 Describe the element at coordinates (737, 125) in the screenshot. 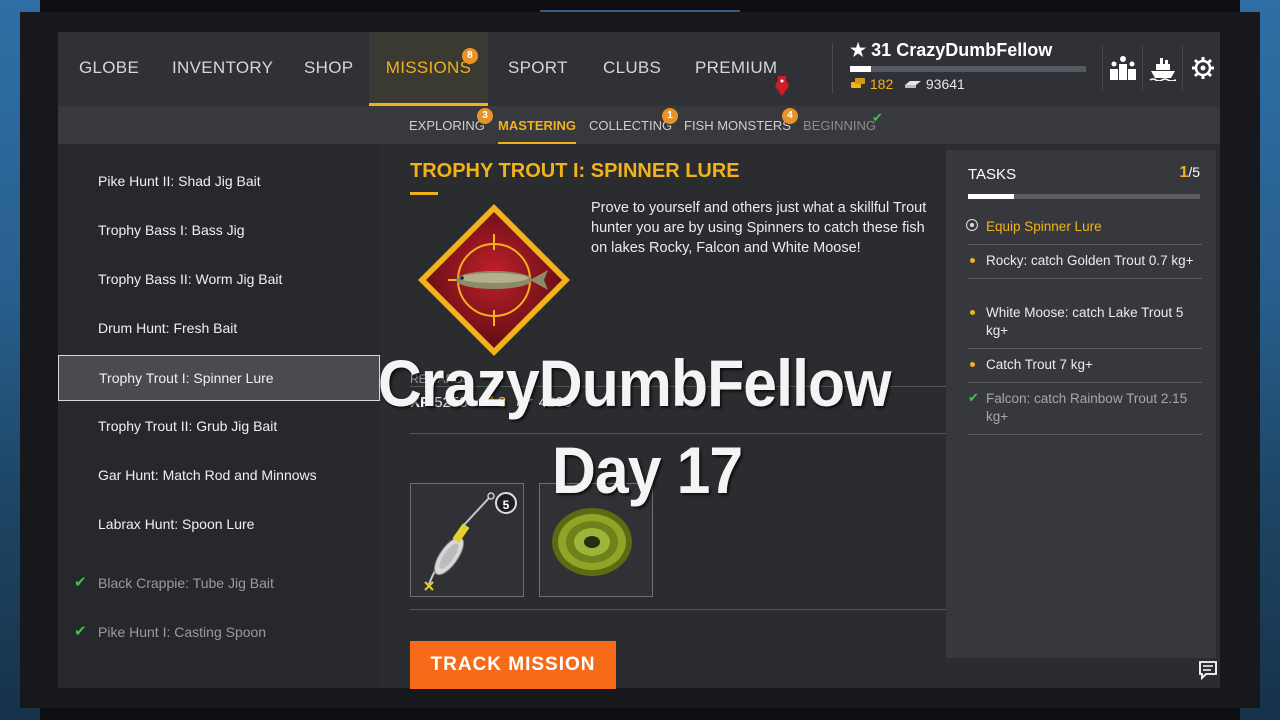

I see `tab-fish-monsters-label: FISH MONSTERS` at that location.